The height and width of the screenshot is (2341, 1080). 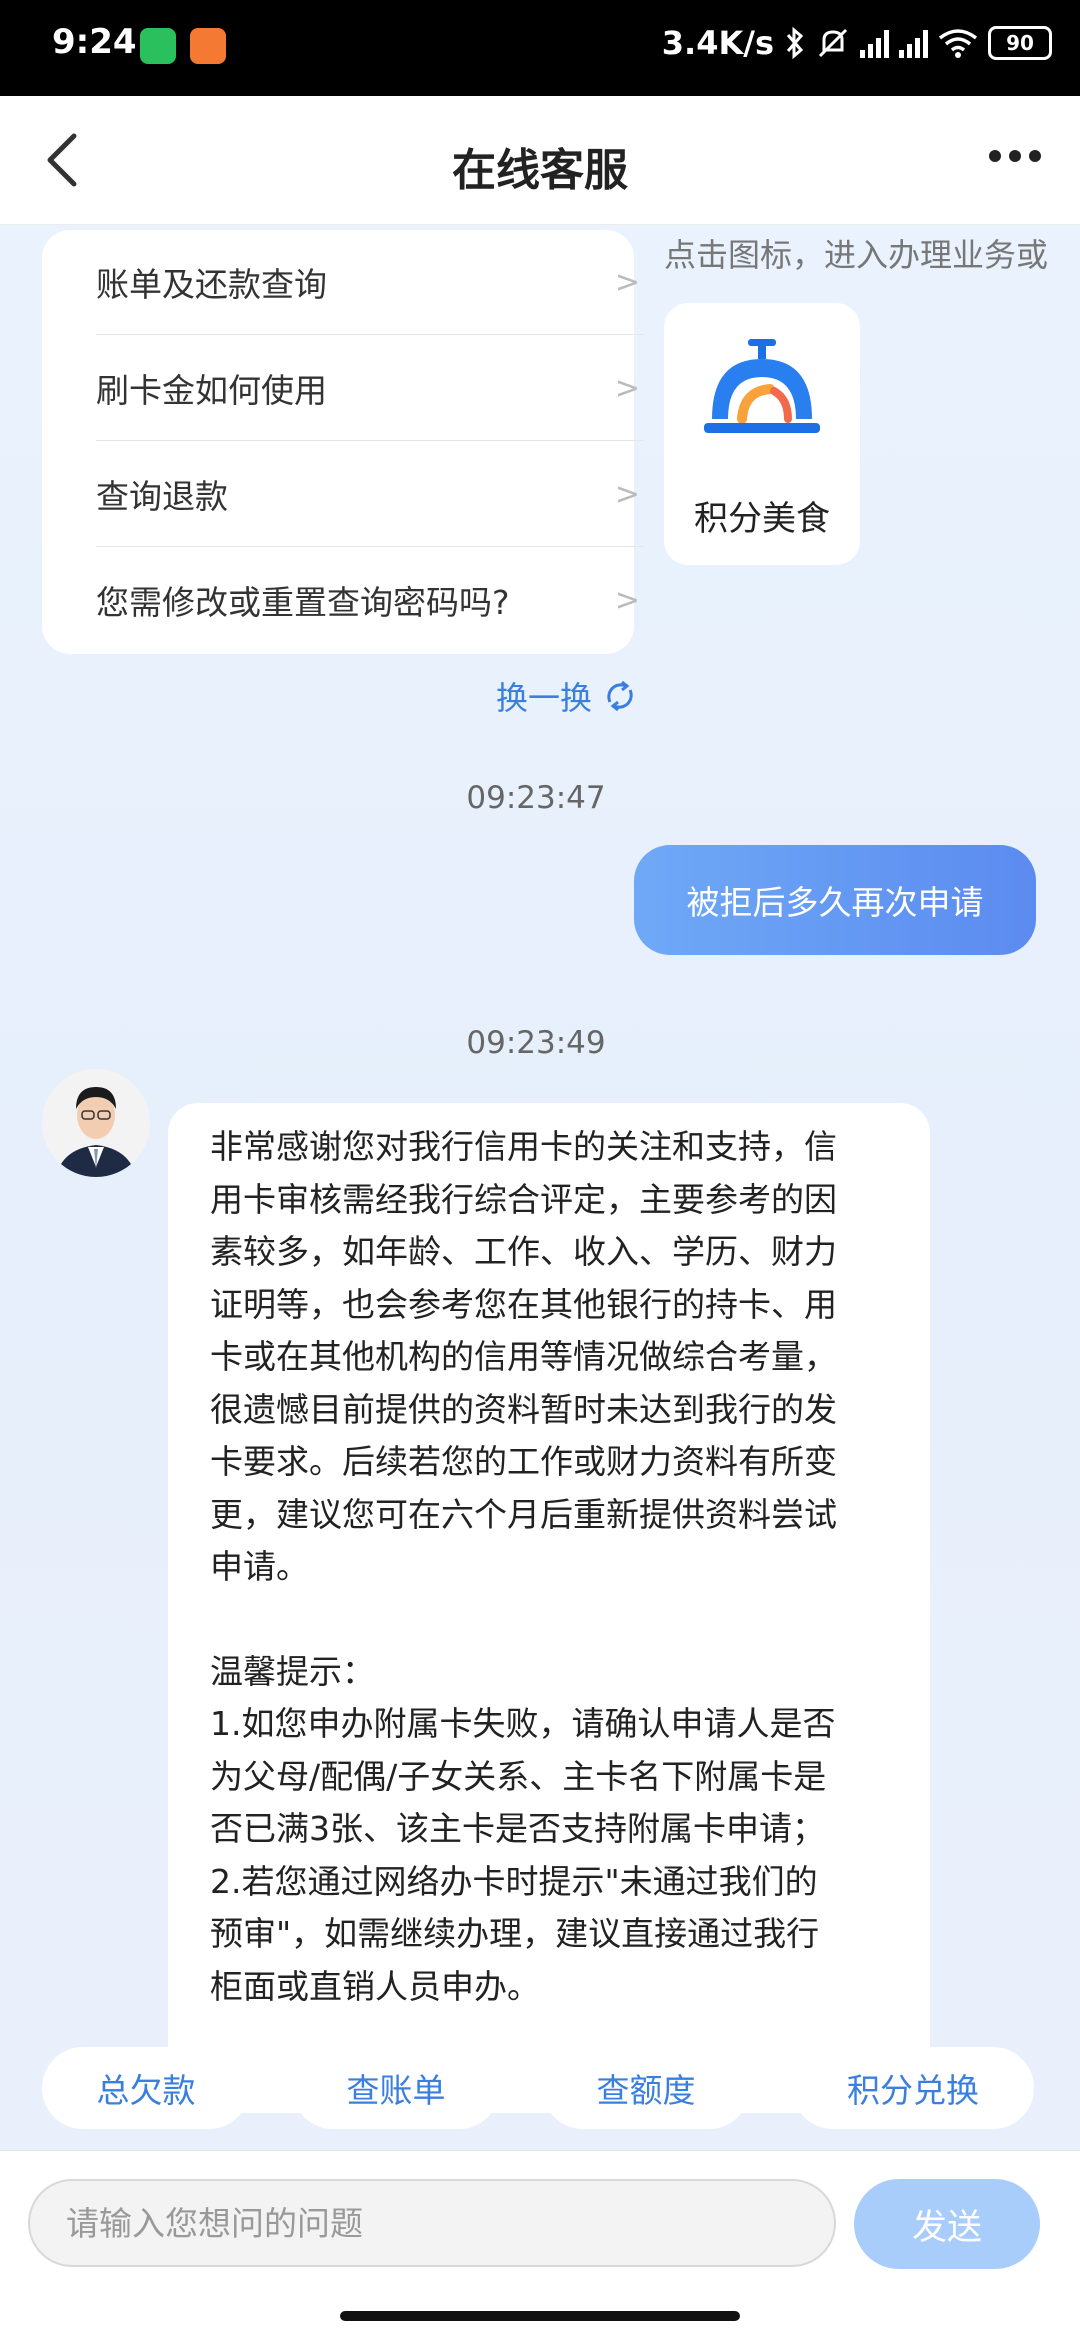 What do you see at coordinates (158, 46) in the screenshot?
I see `wechat-icon` at bounding box center [158, 46].